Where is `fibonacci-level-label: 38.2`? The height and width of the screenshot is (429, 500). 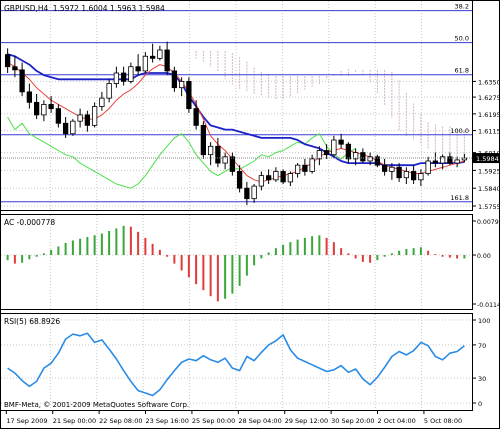
fibonacci-level-label: 38.2 is located at coordinates (462, 7).